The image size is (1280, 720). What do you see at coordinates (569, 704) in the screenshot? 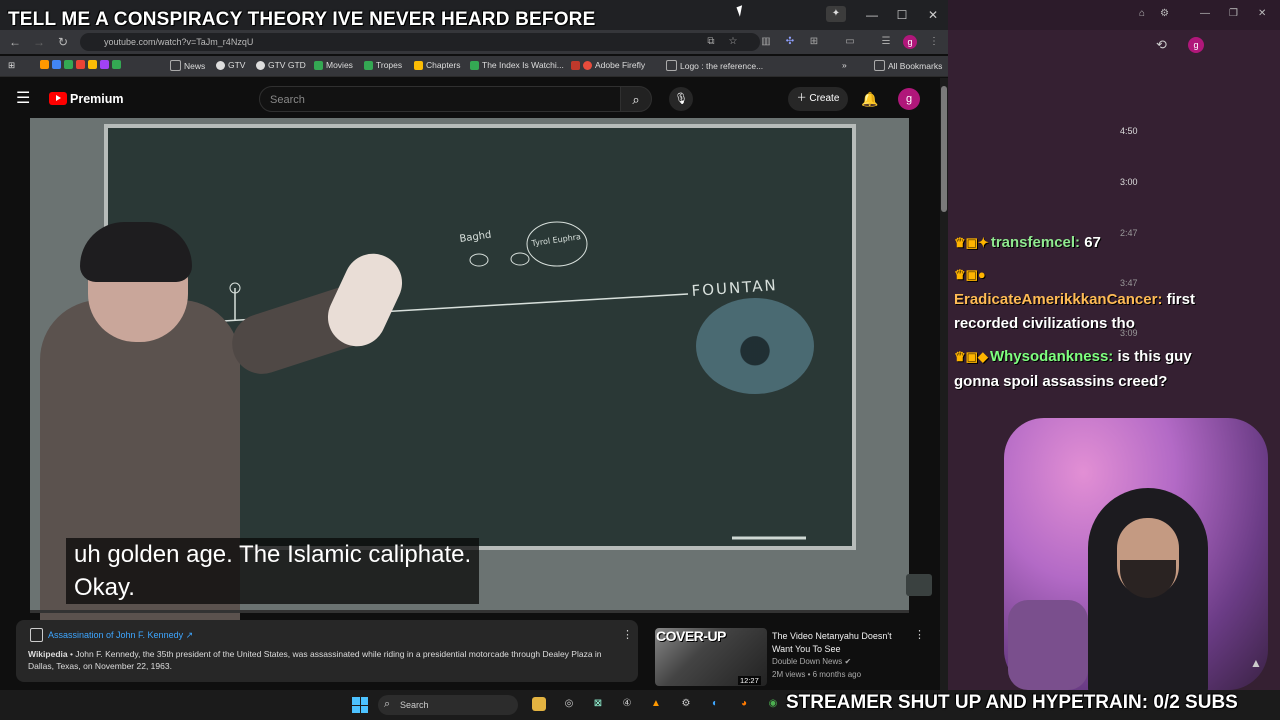
I see `app-icon: ◎` at bounding box center [569, 704].